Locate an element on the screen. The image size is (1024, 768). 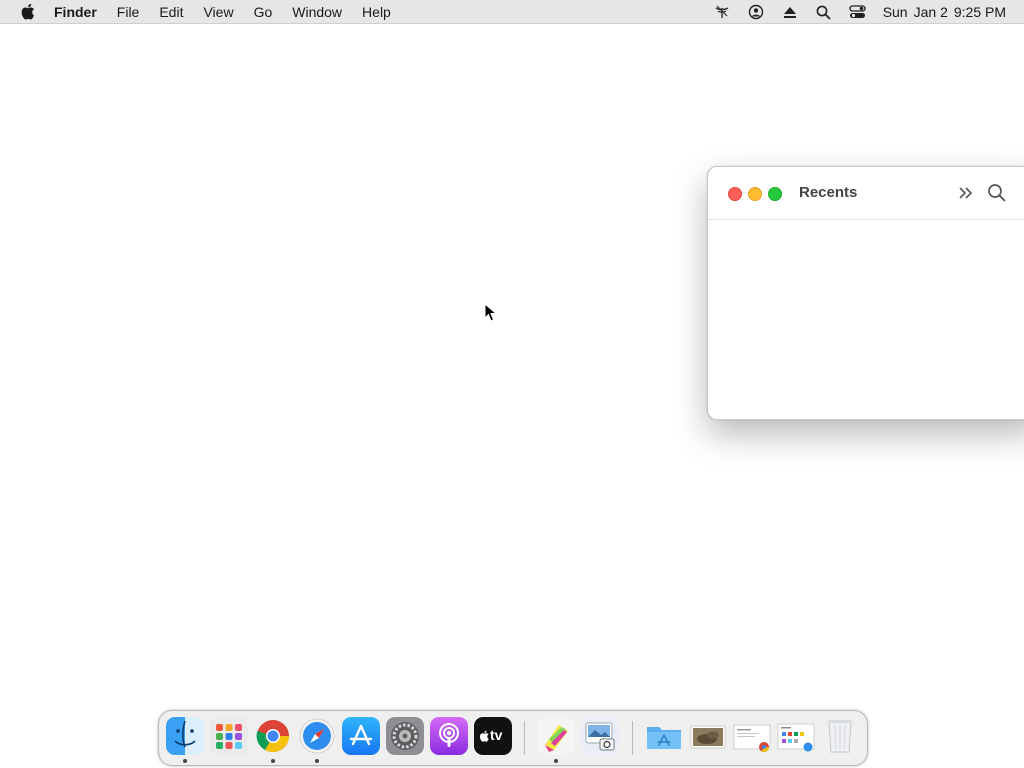
chrome-running-indicator is located at coordinates (273, 761).